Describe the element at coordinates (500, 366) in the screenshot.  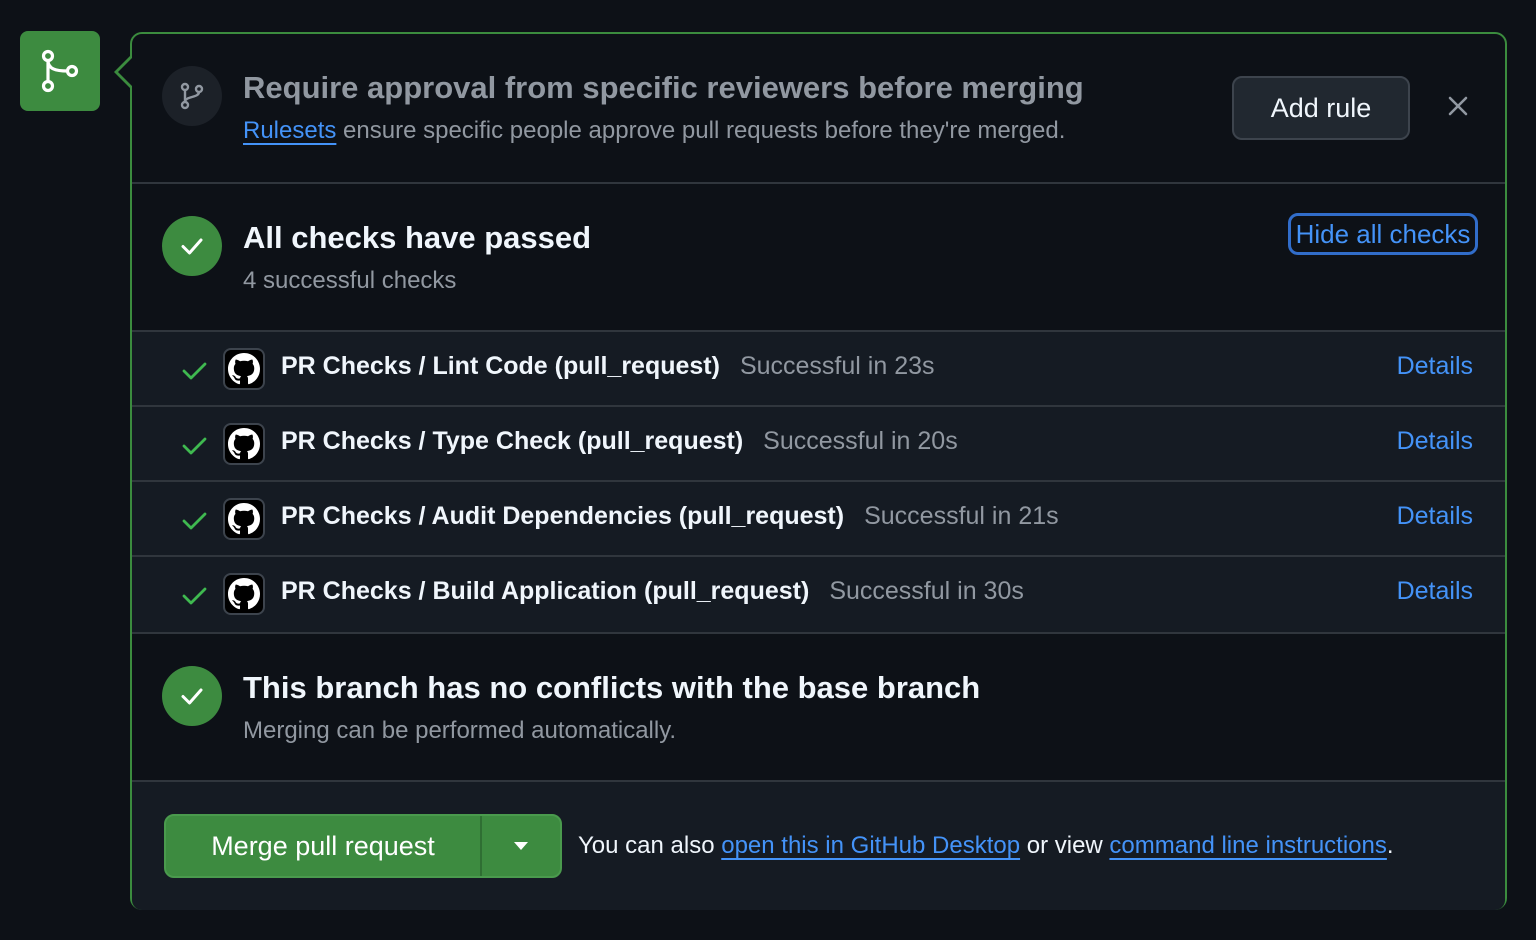
I see `check-title: PR Checks / Lint Code (pull_request)` at that location.